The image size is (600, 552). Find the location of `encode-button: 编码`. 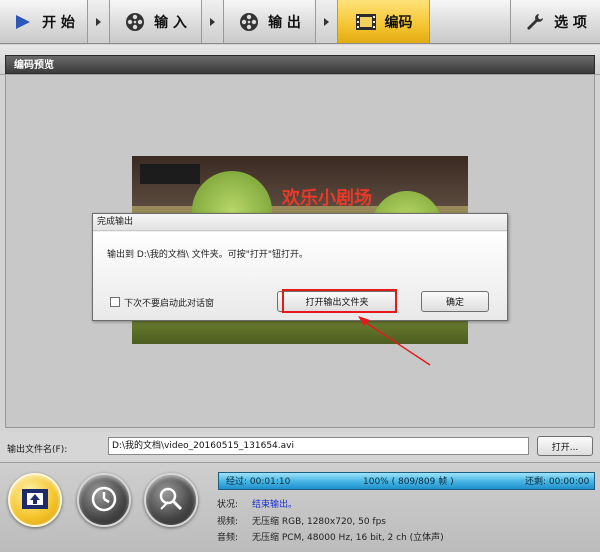

encode-button: 编码 is located at coordinates (384, 21).